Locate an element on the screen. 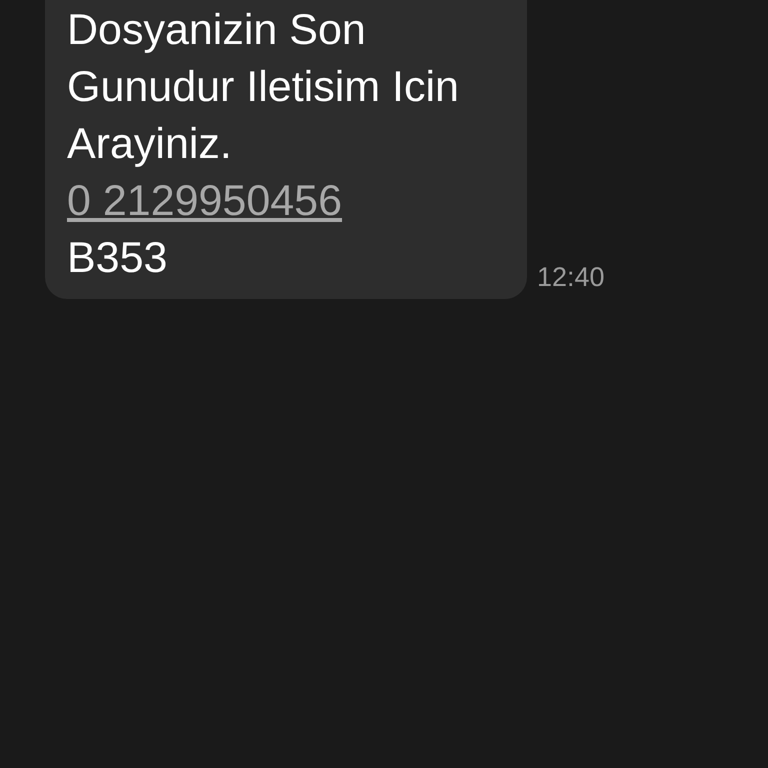 Image resolution: width=768 pixels, height=768 pixels. message-text: Dosyanizin Son Gunudur Iletisim Icin Arayiniz. 0 2129950456 is located at coordinates (263, 116).